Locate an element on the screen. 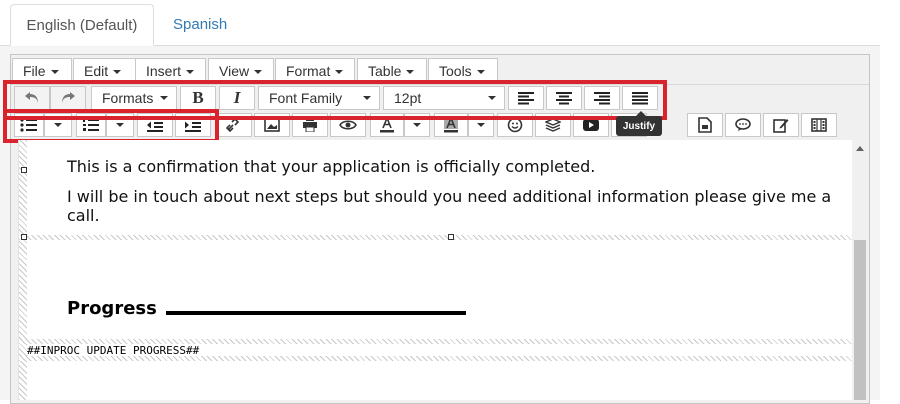 The image size is (900, 404). menu-file: File is located at coordinates (42, 71).